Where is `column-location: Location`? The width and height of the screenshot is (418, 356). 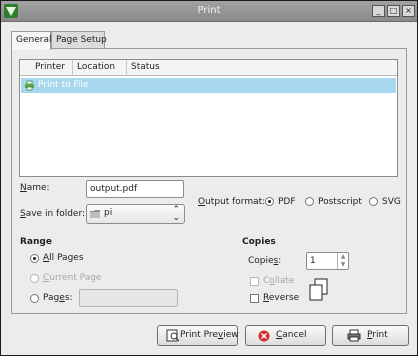
column-location: Location is located at coordinates (100, 68).